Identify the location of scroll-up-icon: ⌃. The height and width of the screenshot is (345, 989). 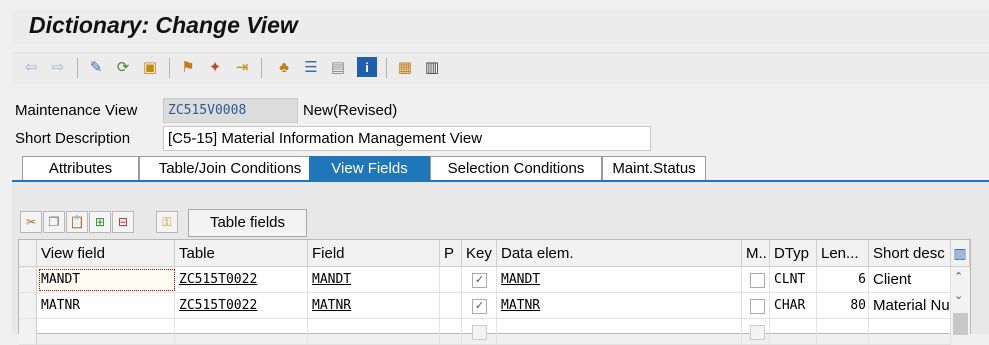
(958, 276).